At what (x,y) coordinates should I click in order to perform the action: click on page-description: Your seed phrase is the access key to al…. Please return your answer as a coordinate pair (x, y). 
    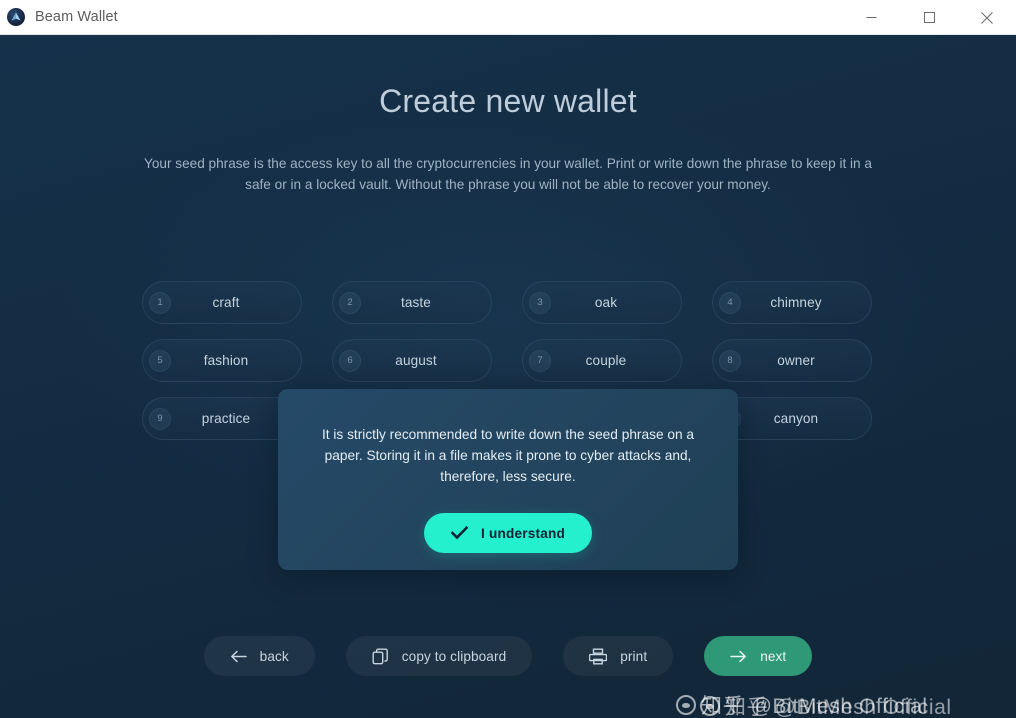
    Looking at the image, I should click on (508, 174).